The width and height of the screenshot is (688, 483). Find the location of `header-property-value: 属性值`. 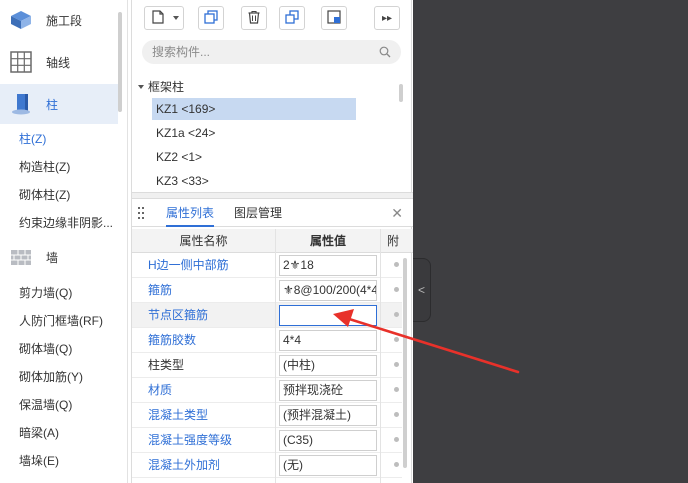

header-property-value: 属性值 is located at coordinates (327, 241).